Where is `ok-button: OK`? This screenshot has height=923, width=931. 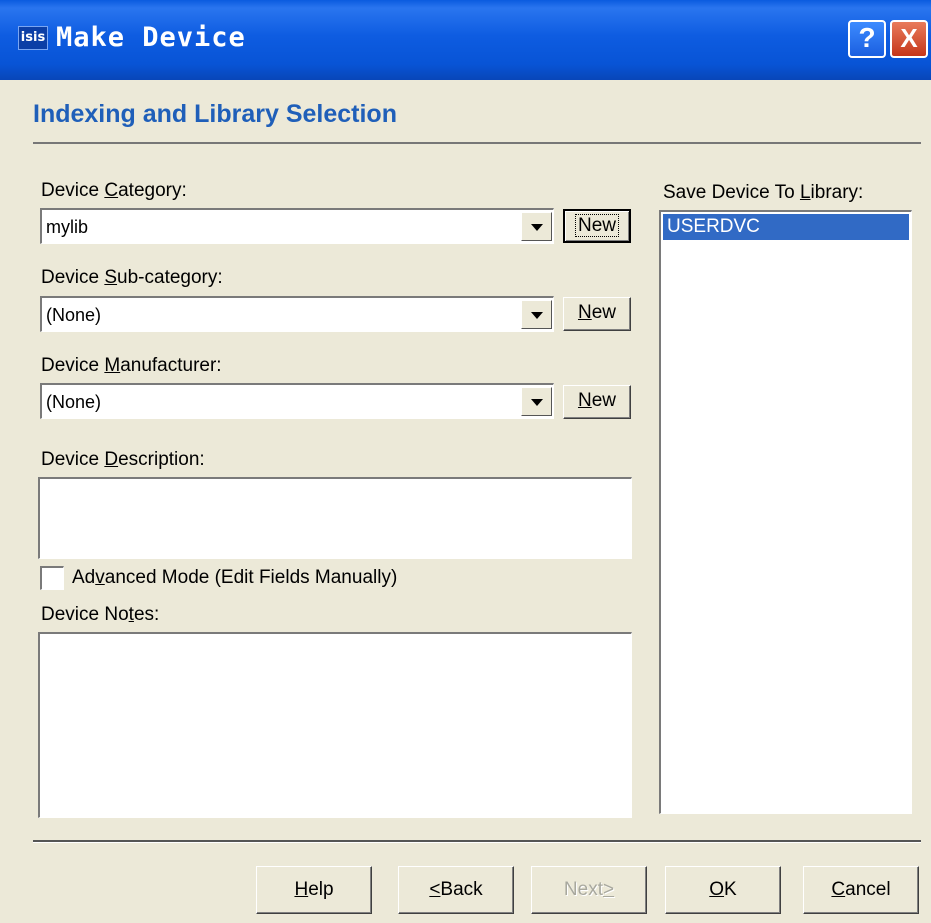 ok-button: OK is located at coordinates (723, 890).